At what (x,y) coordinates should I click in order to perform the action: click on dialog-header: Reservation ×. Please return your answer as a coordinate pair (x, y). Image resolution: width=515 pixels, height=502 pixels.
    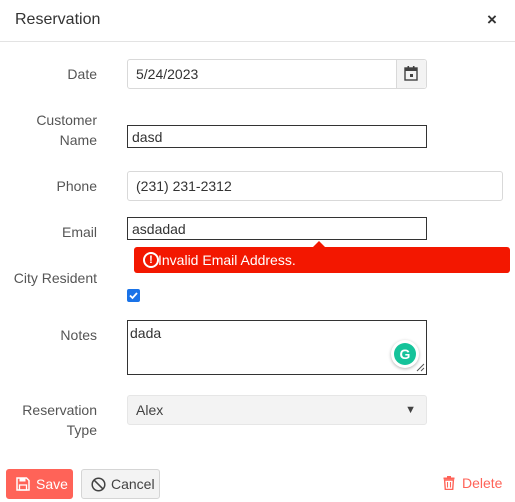
    Looking at the image, I should click on (257, 21).